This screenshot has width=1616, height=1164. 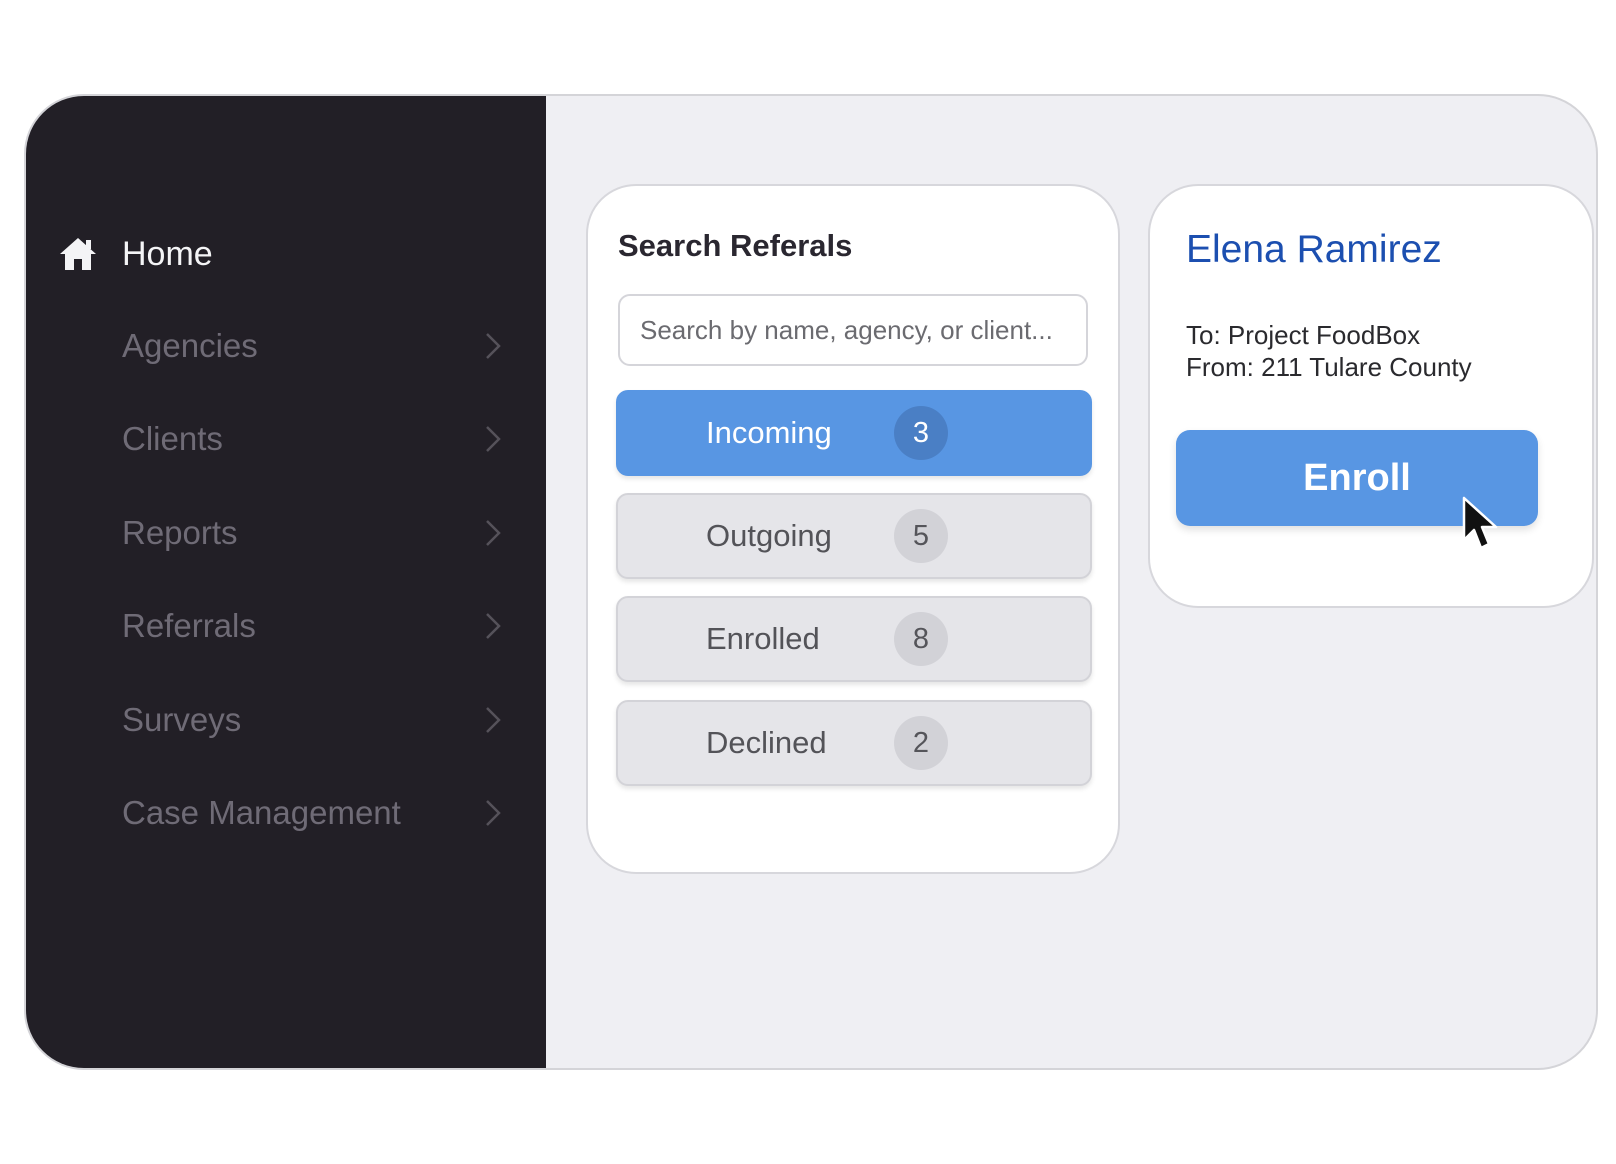 I want to click on filter-outgoing: Outgoing 5, so click(x=854, y=536).